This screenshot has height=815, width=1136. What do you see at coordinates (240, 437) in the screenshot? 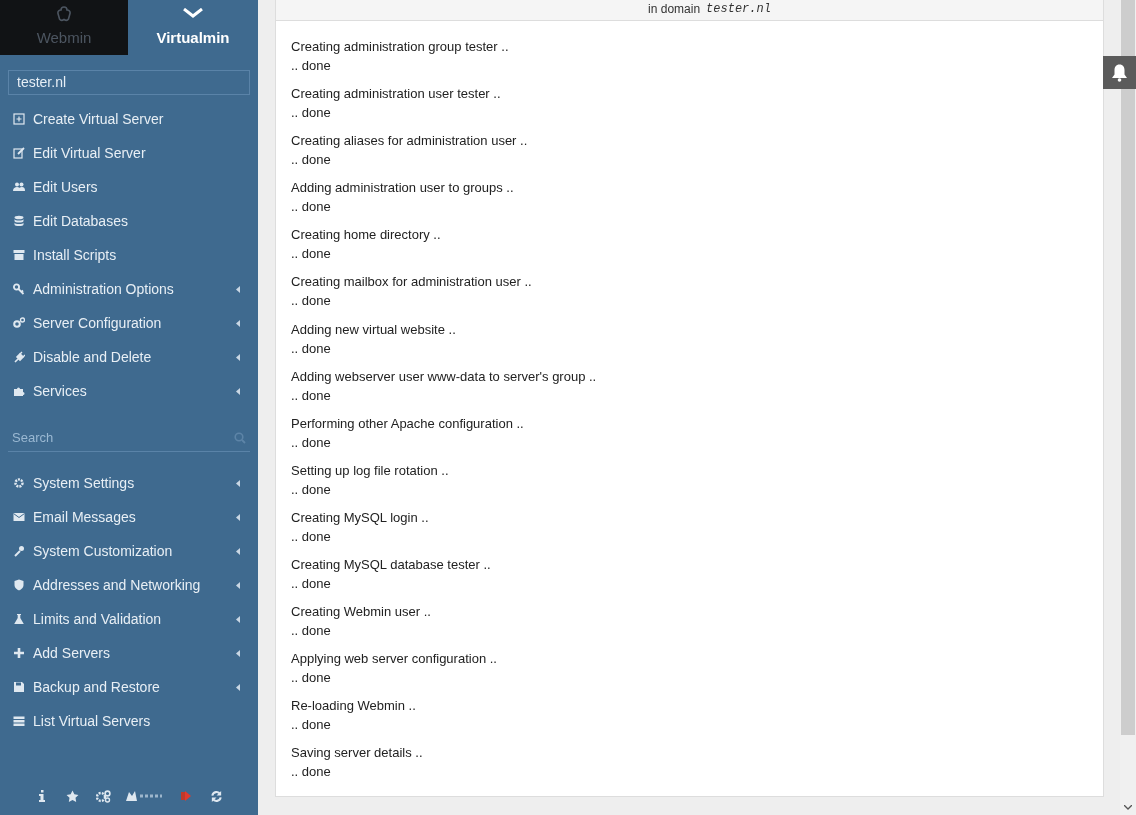
I see `search-icon` at bounding box center [240, 437].